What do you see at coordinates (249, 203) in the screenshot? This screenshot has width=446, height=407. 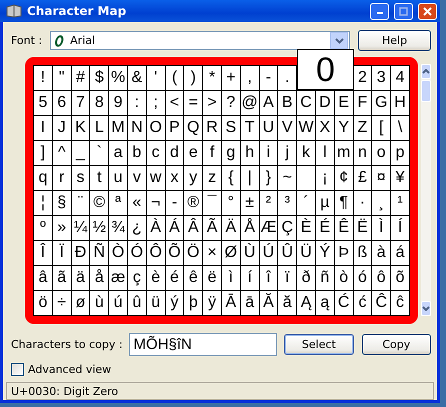 I see `character-cell: ±` at bounding box center [249, 203].